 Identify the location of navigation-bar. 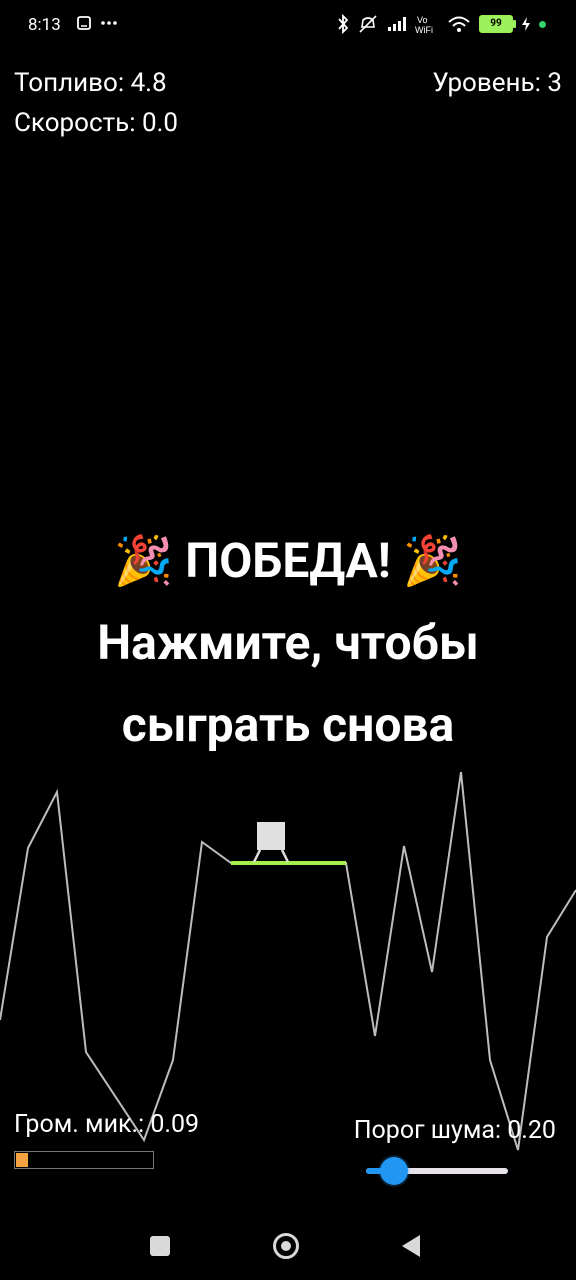
(288, 1242).